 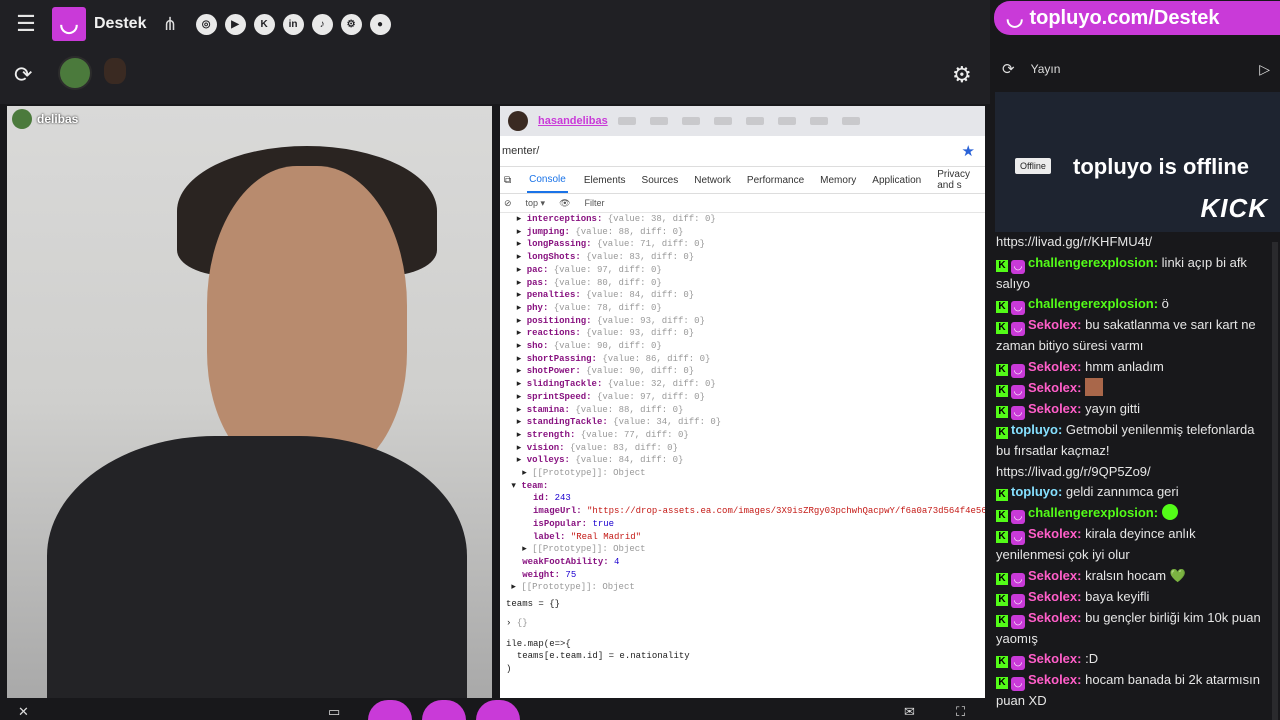 What do you see at coordinates (351, 24) in the screenshot?
I see `steam-icon: ⚙` at bounding box center [351, 24].